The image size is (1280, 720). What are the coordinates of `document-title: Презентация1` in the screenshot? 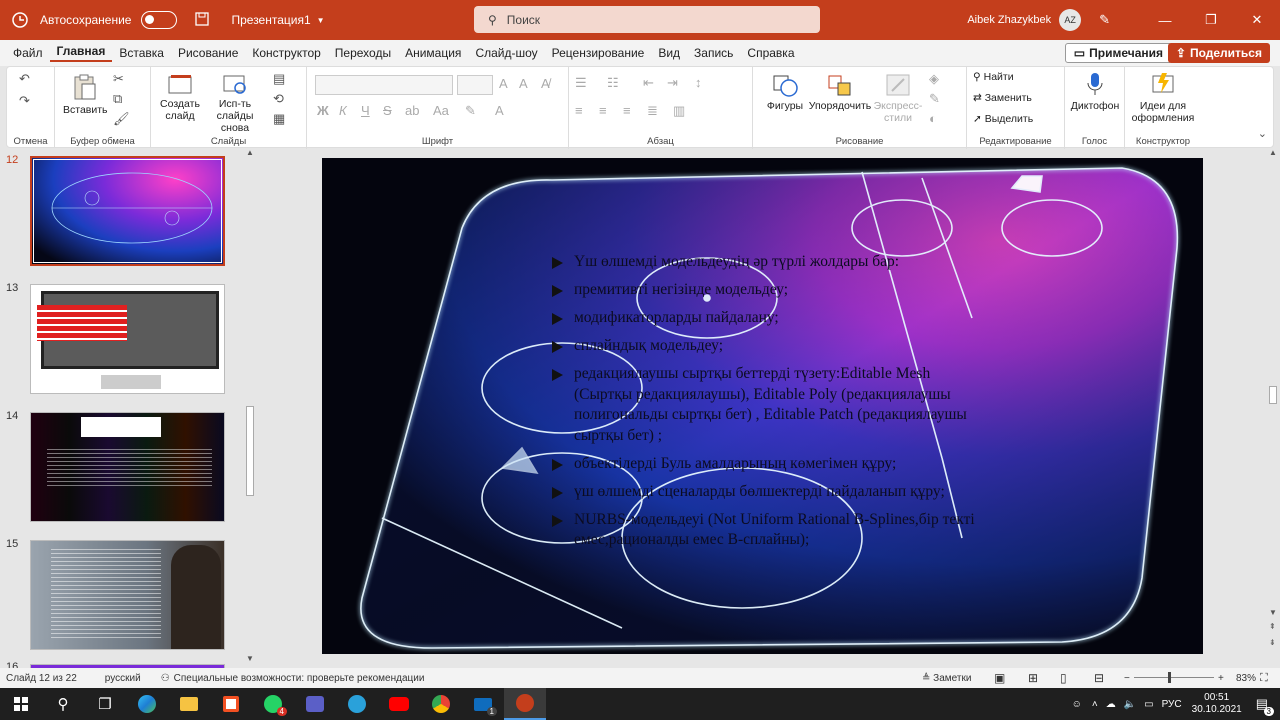 It's located at (270, 20).